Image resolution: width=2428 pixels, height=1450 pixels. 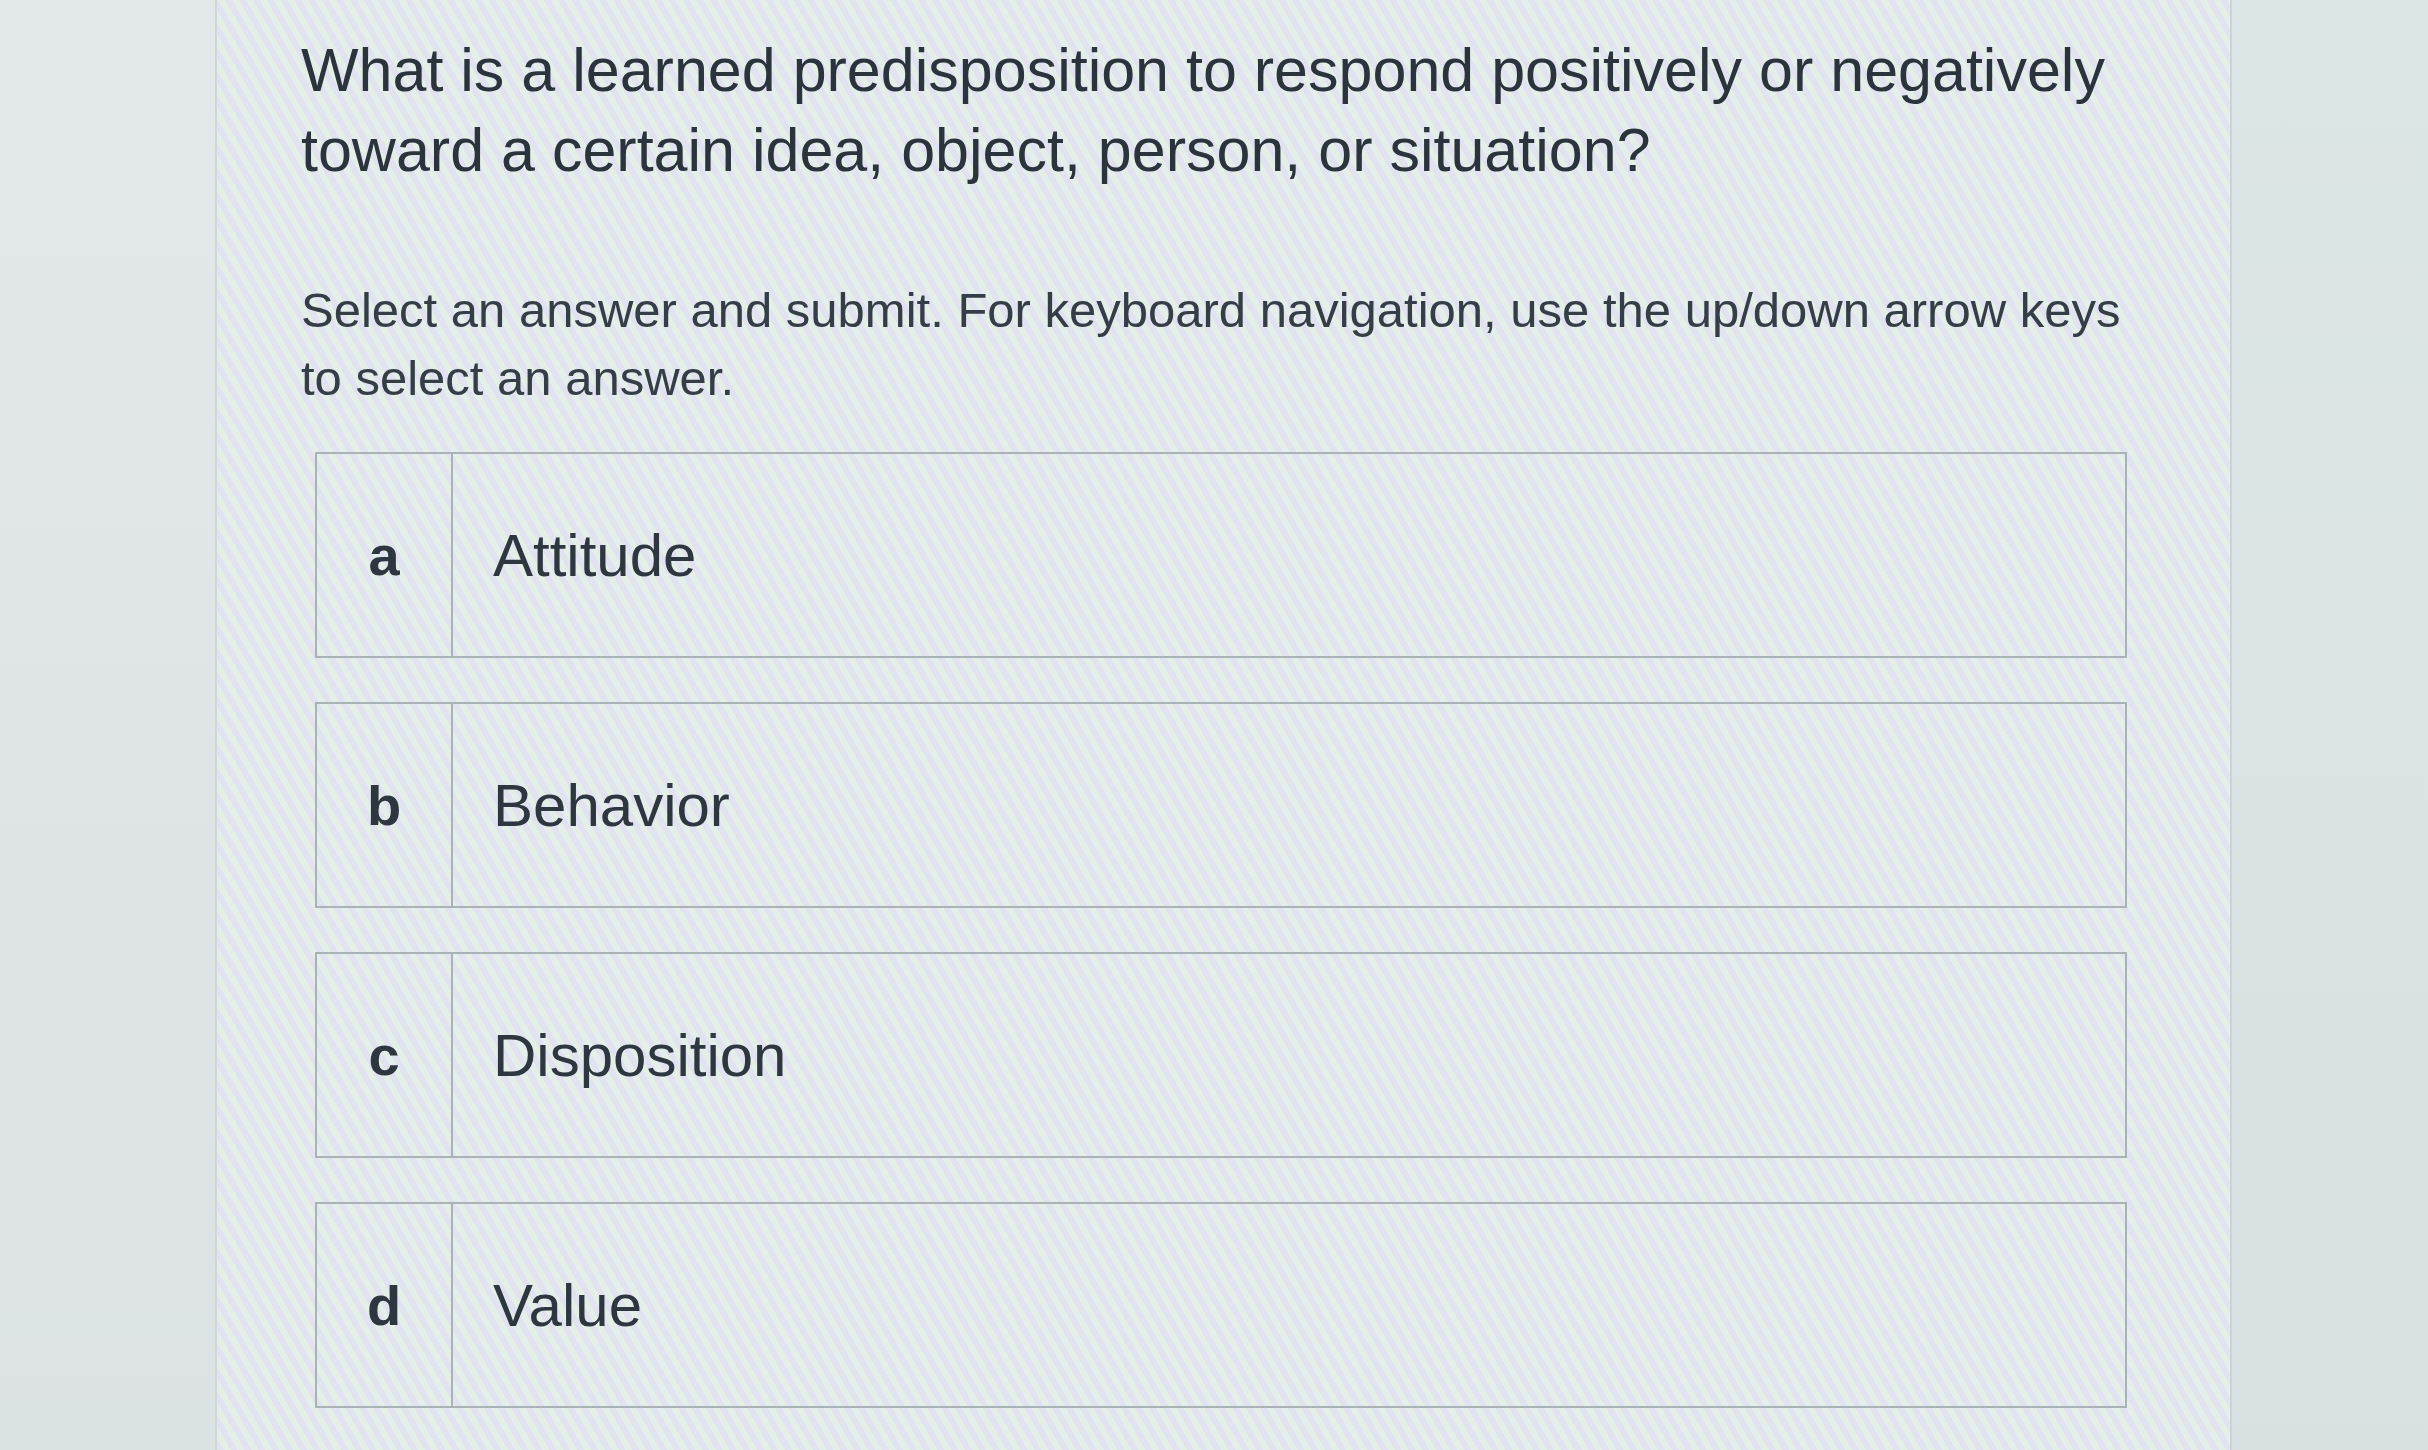 What do you see at coordinates (1211, 344) in the screenshot?
I see `instructions-text: Select an answer and submit. For keyboard navigation, use the up/down arrow keys to select an answer.` at bounding box center [1211, 344].